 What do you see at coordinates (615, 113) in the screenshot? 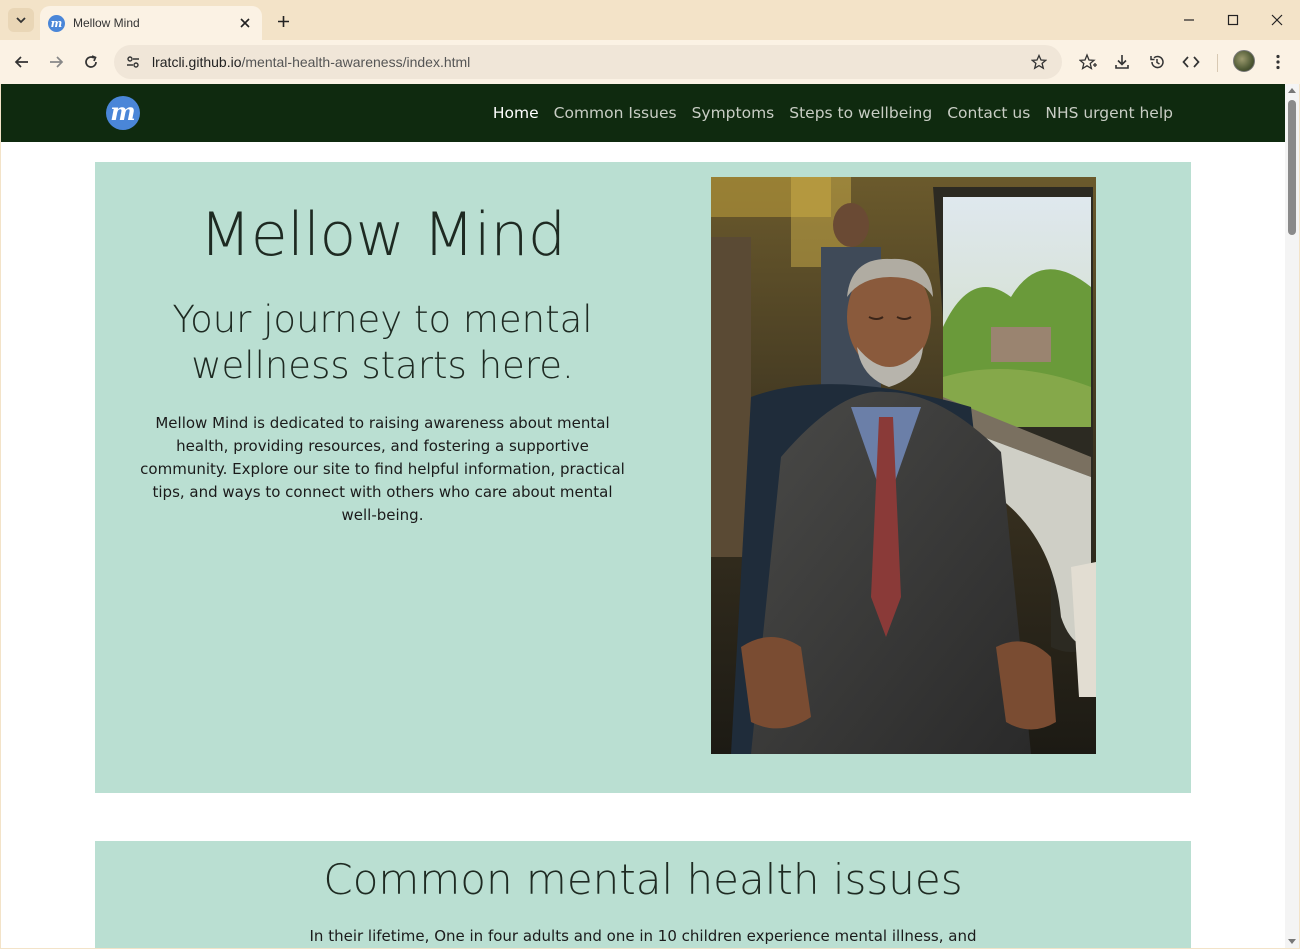
I see `nav-link-common-issues: Common Issues` at bounding box center [615, 113].